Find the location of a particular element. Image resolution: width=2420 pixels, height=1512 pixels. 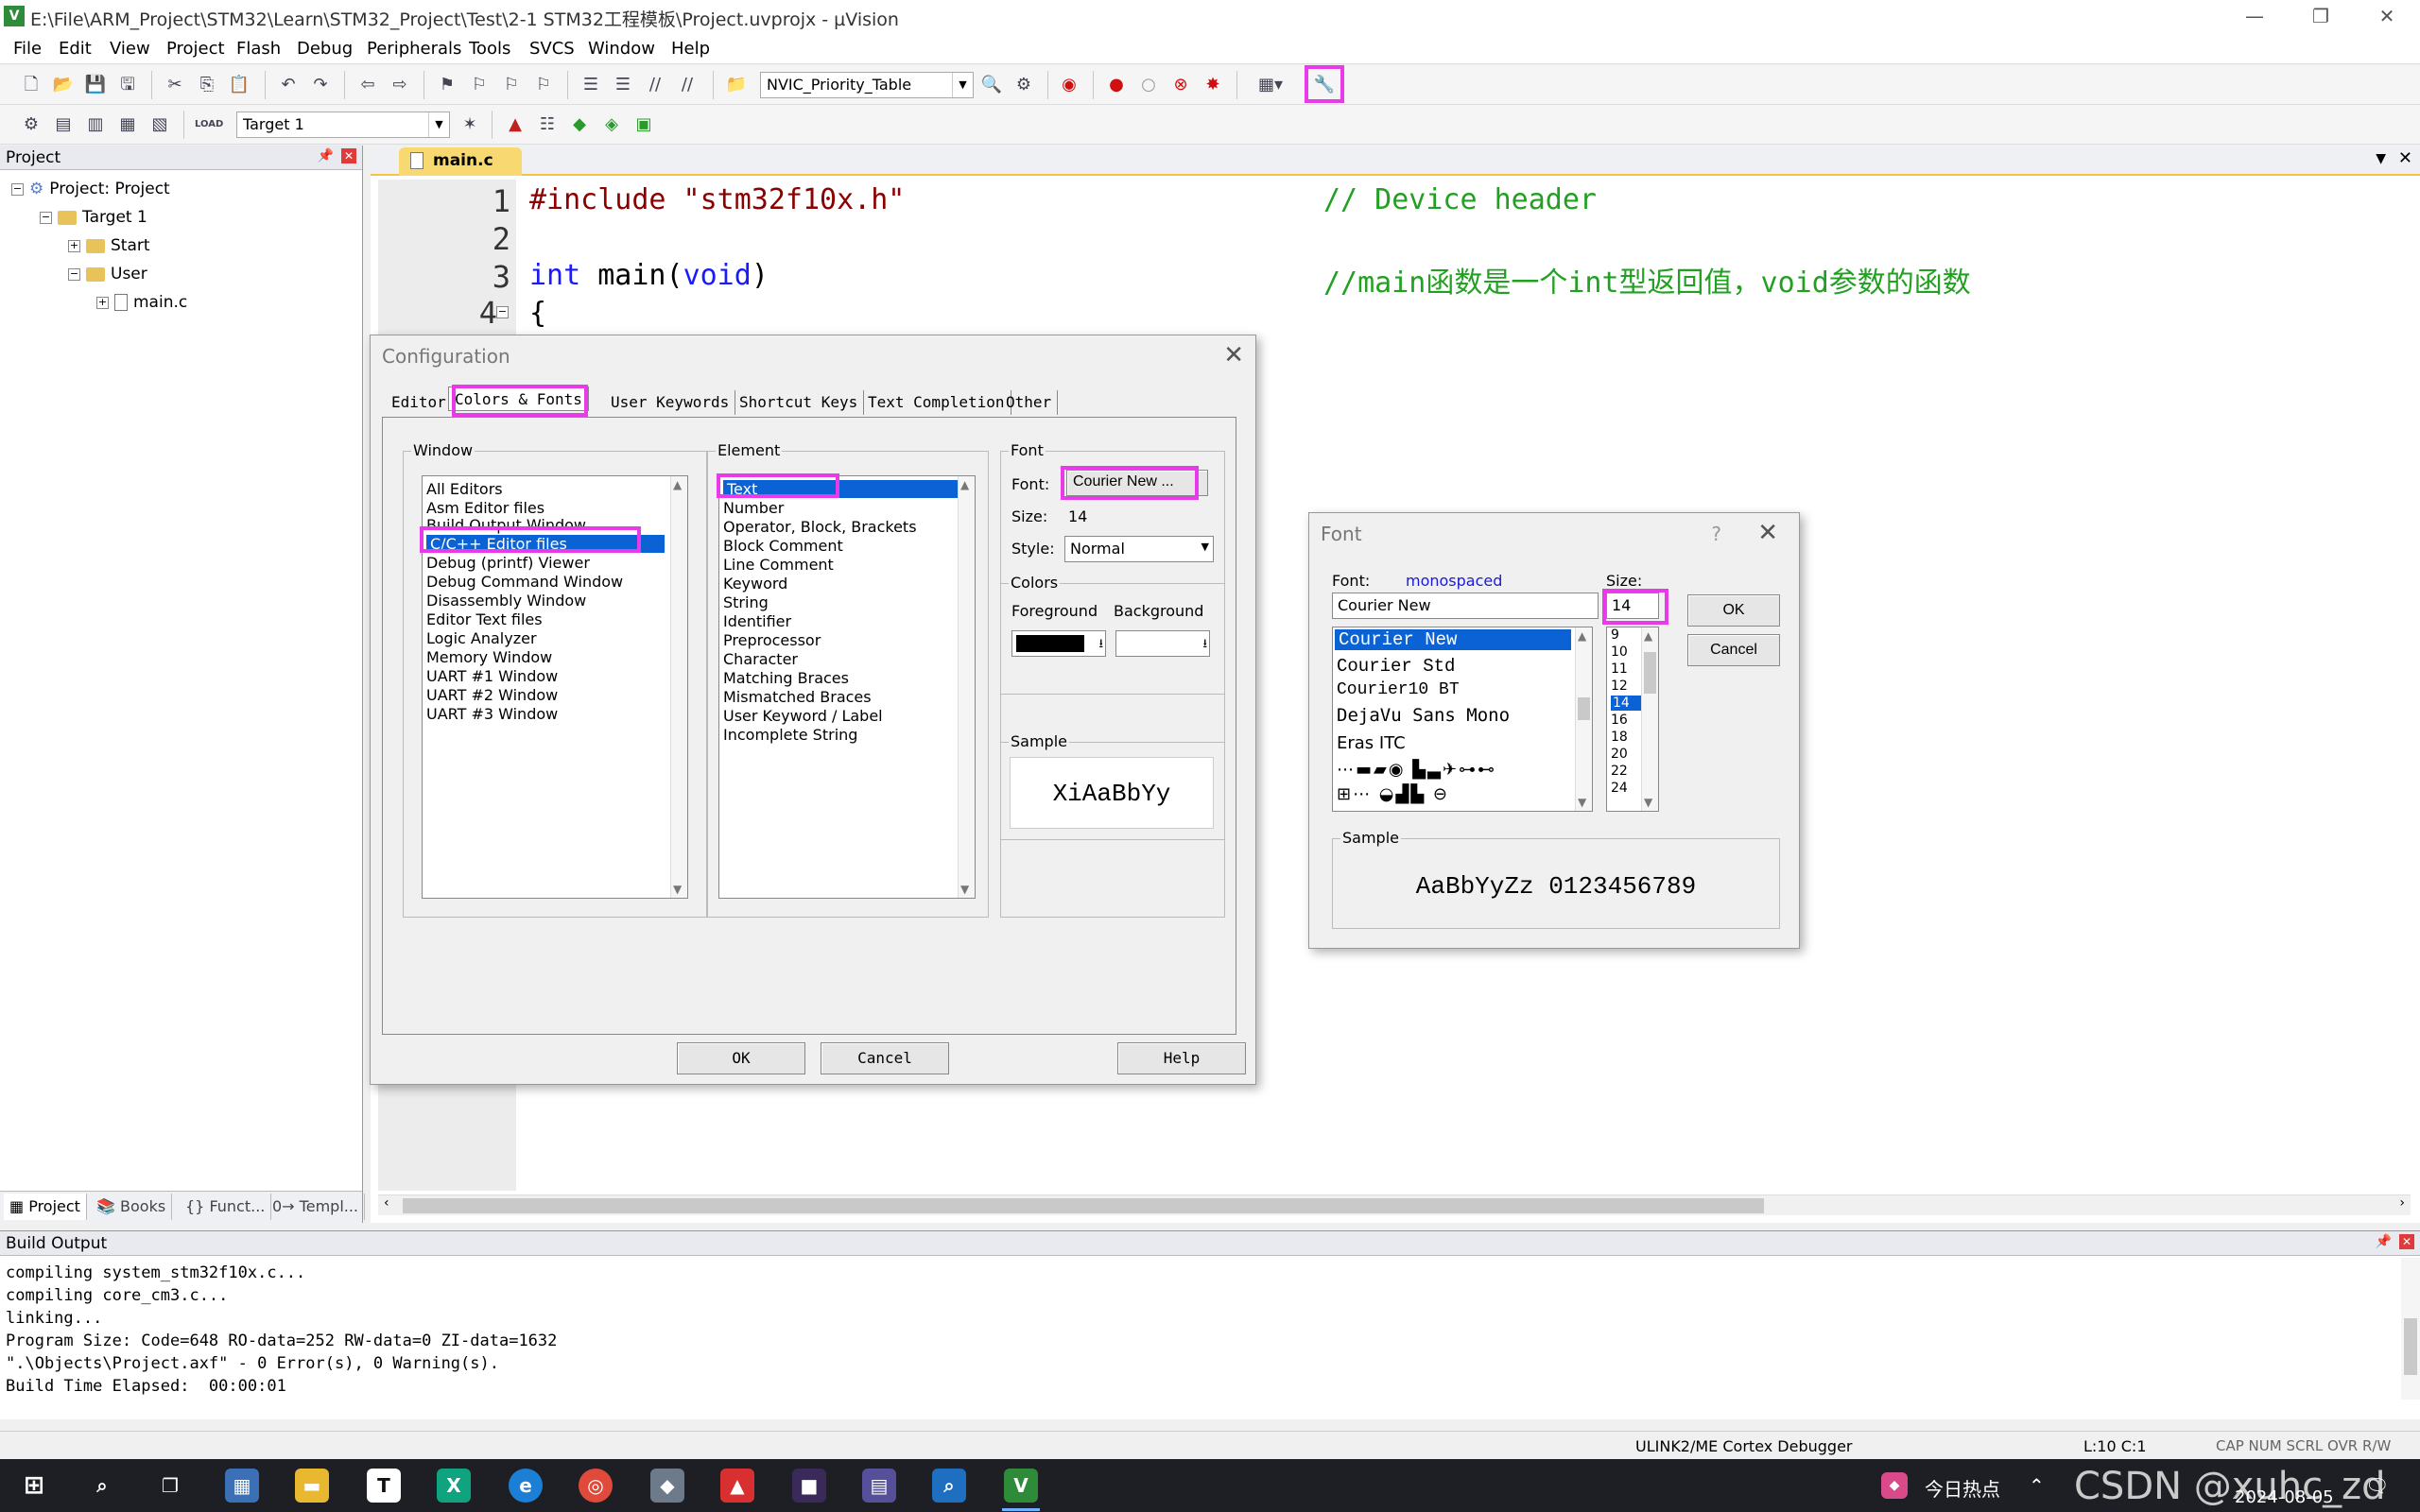

manage-rte-icon: ◆ is located at coordinates (579, 124).